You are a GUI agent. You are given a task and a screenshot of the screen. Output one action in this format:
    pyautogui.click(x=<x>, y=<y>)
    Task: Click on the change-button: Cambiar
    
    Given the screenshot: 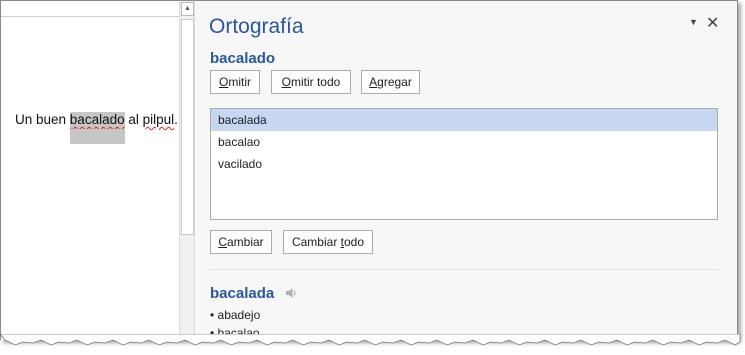 What is the action you would take?
    pyautogui.click(x=241, y=242)
    